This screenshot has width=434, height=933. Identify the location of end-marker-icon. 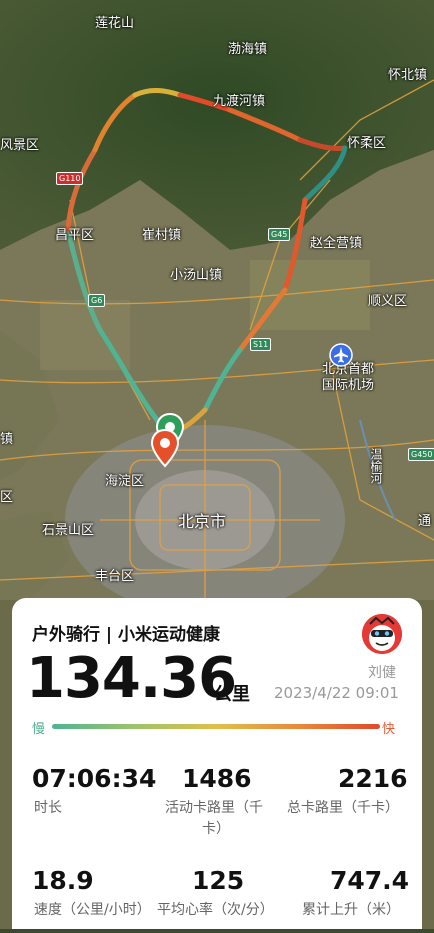
(165, 448).